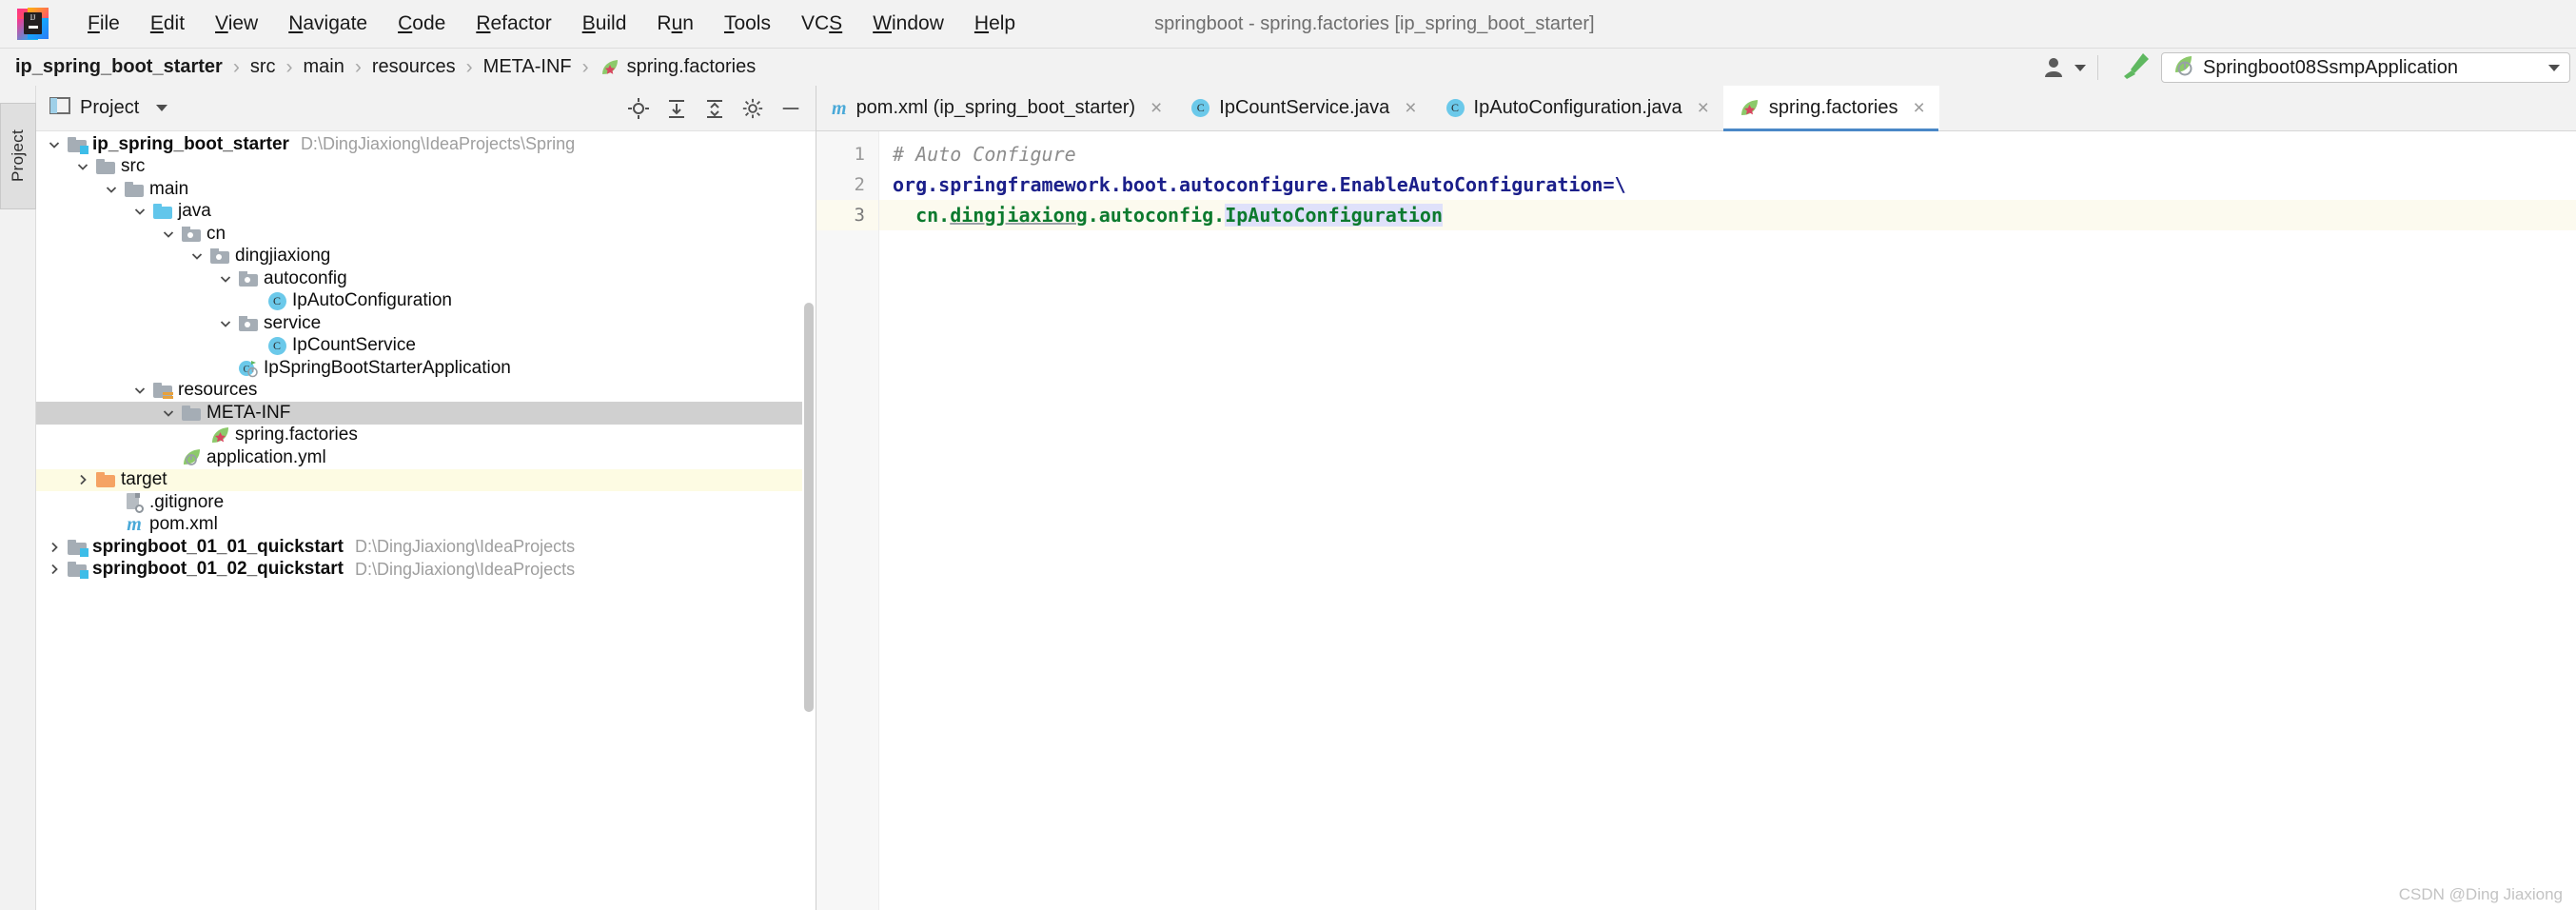 Image resolution: width=2576 pixels, height=910 pixels. What do you see at coordinates (2183, 68) in the screenshot?
I see `spring-boot-run-icon` at bounding box center [2183, 68].